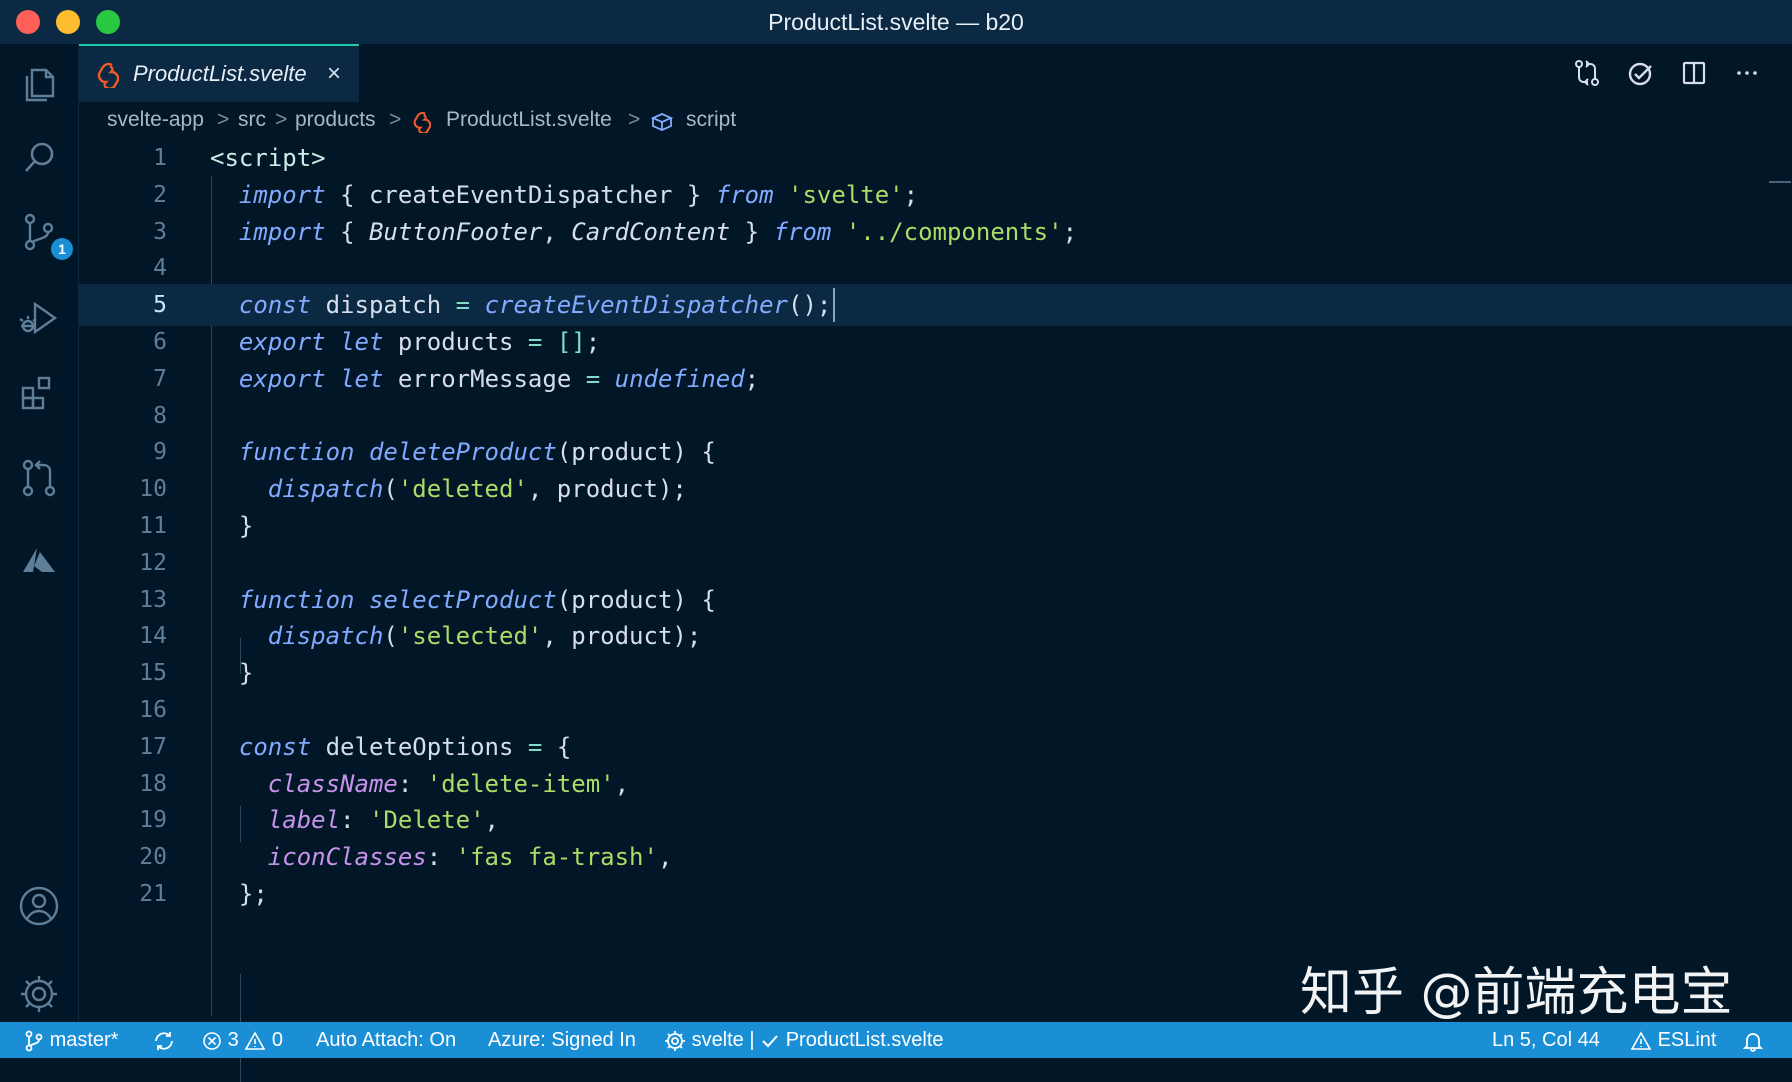  Describe the element at coordinates (39, 158) in the screenshot. I see `search-icon` at that location.